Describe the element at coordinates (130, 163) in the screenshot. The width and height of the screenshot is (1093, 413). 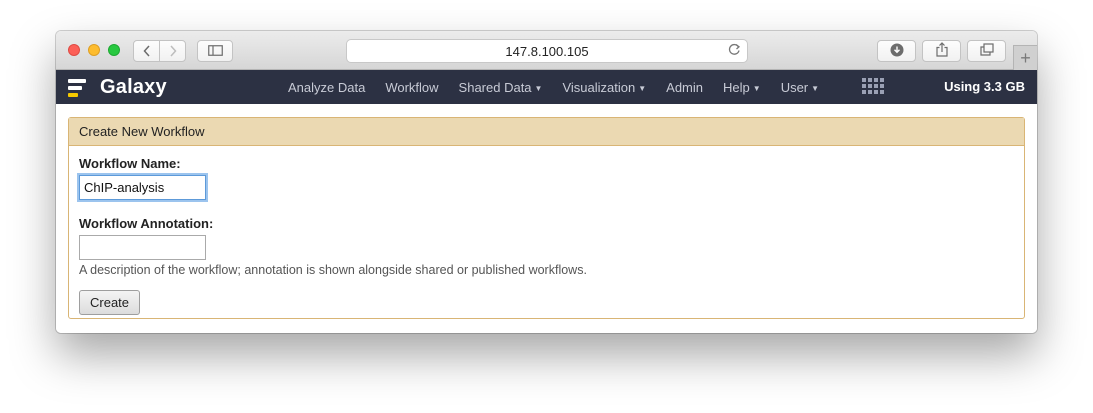
I see `workflow-name-label: Workflow Name:` at that location.